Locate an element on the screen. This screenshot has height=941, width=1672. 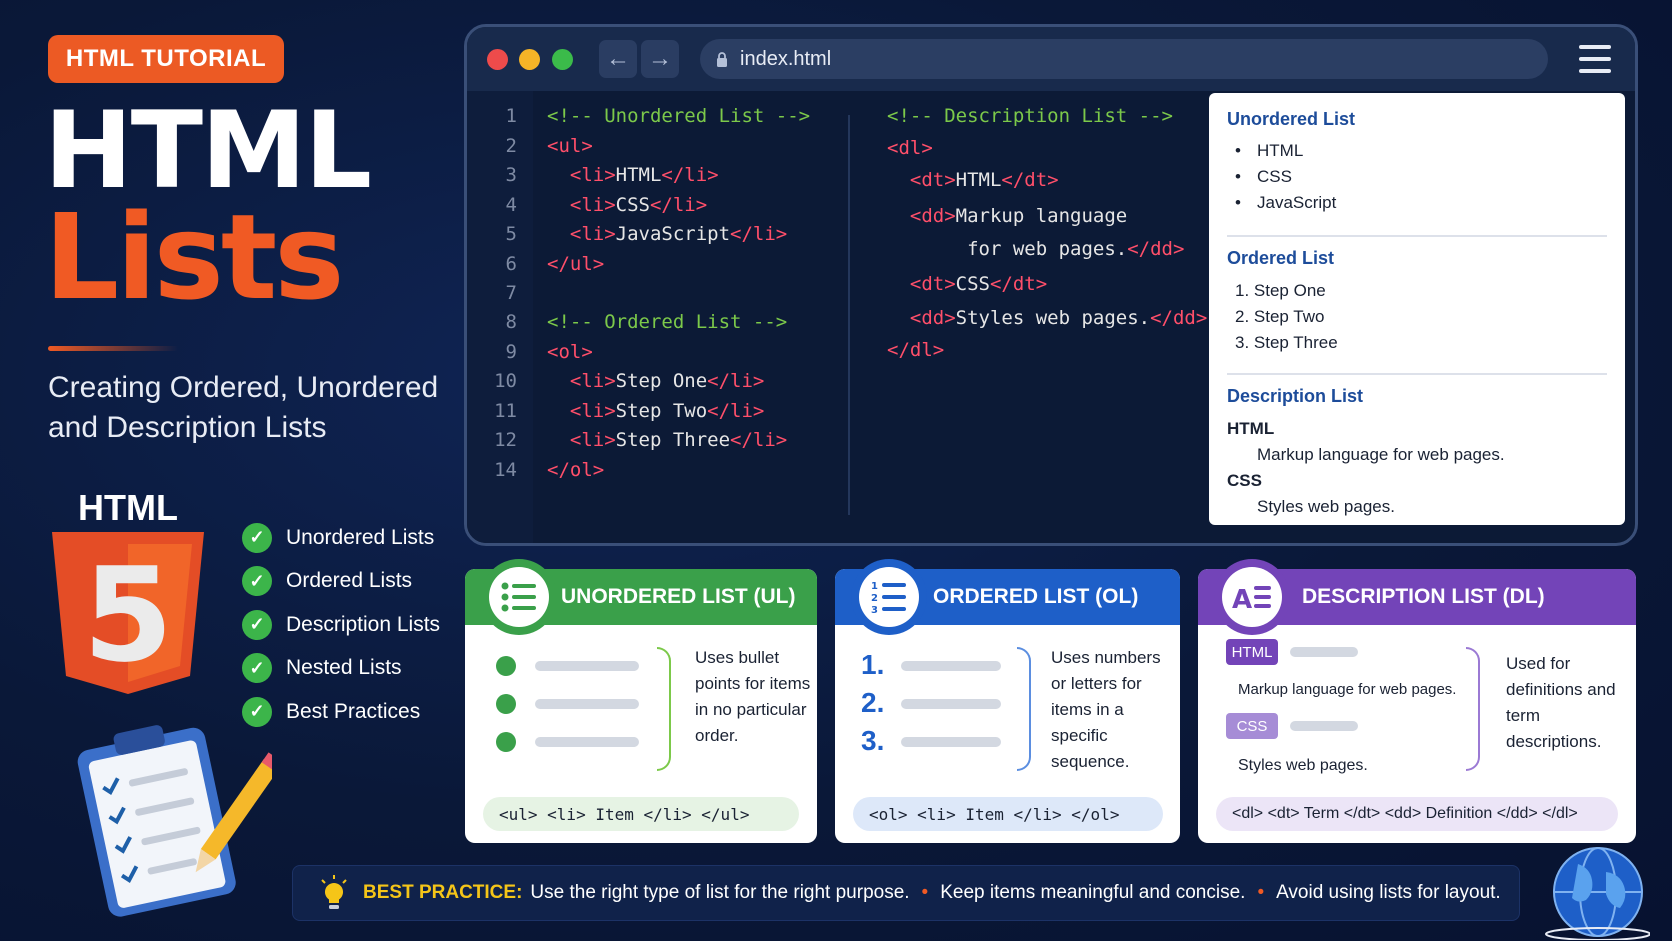
code-snippet: <ol> <li> Item </li> </ol> is located at coordinates (1008, 814).